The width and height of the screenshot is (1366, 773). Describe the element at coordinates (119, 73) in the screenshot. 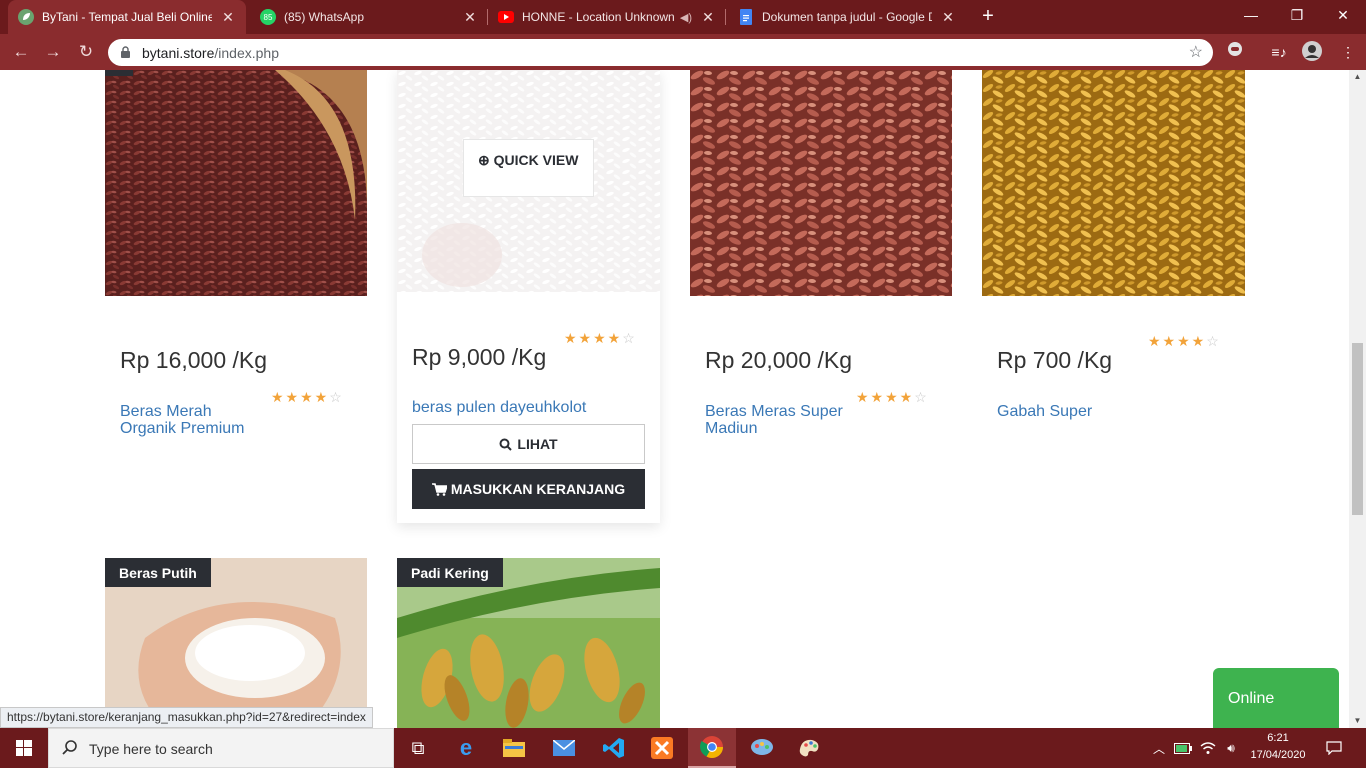

I see `category-label` at that location.